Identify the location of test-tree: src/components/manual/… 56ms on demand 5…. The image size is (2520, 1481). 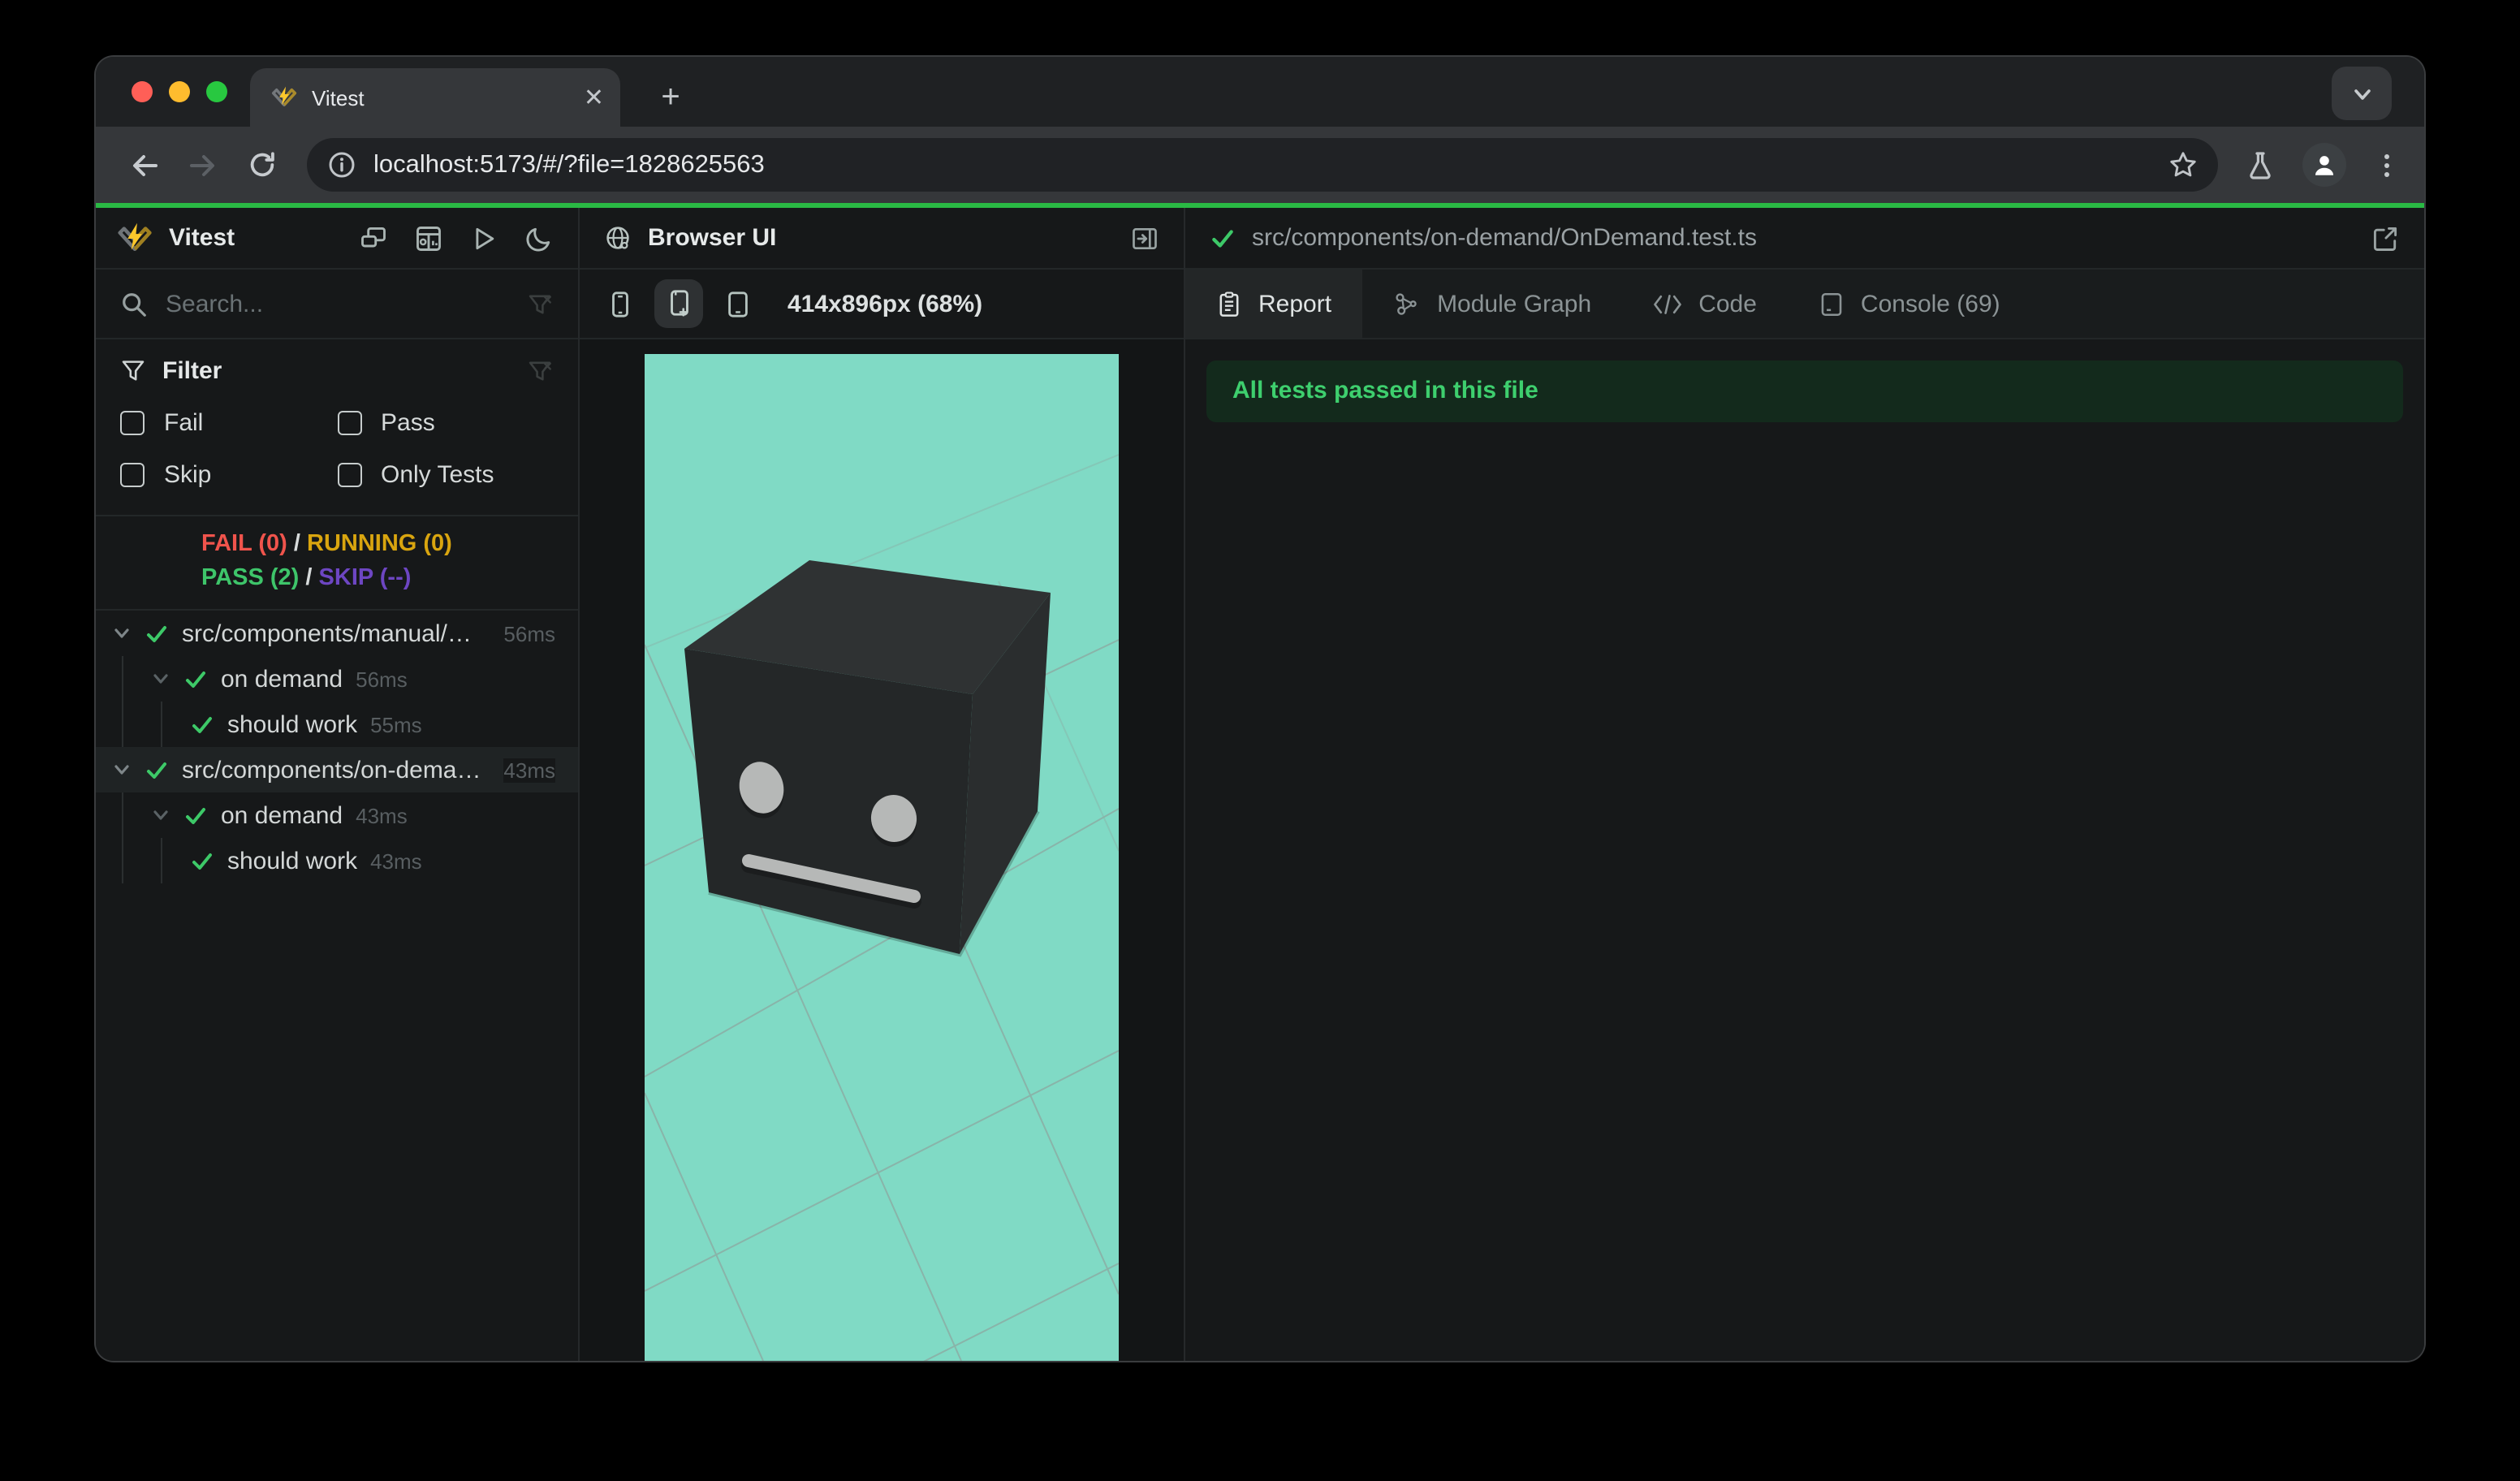
(337, 986).